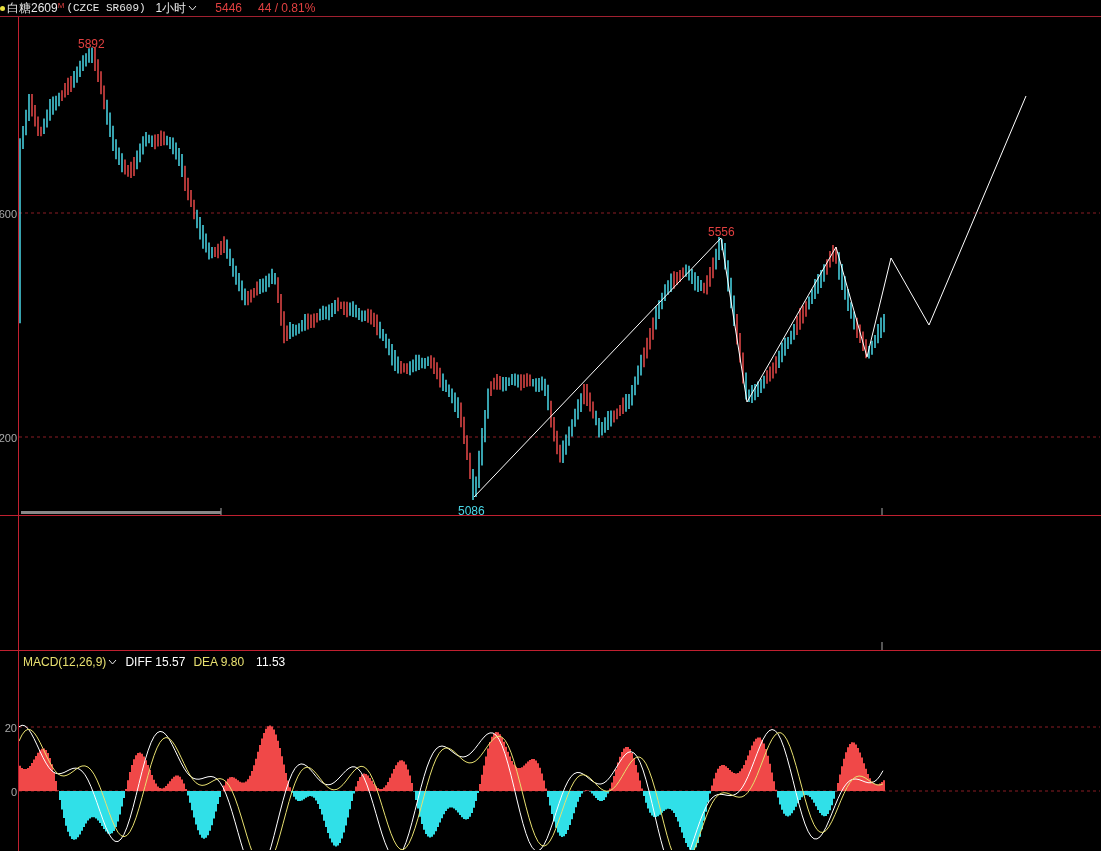 This screenshot has width=1101, height=851. What do you see at coordinates (155, 662) in the screenshot?
I see `diff-value: DIFF 15.57` at bounding box center [155, 662].